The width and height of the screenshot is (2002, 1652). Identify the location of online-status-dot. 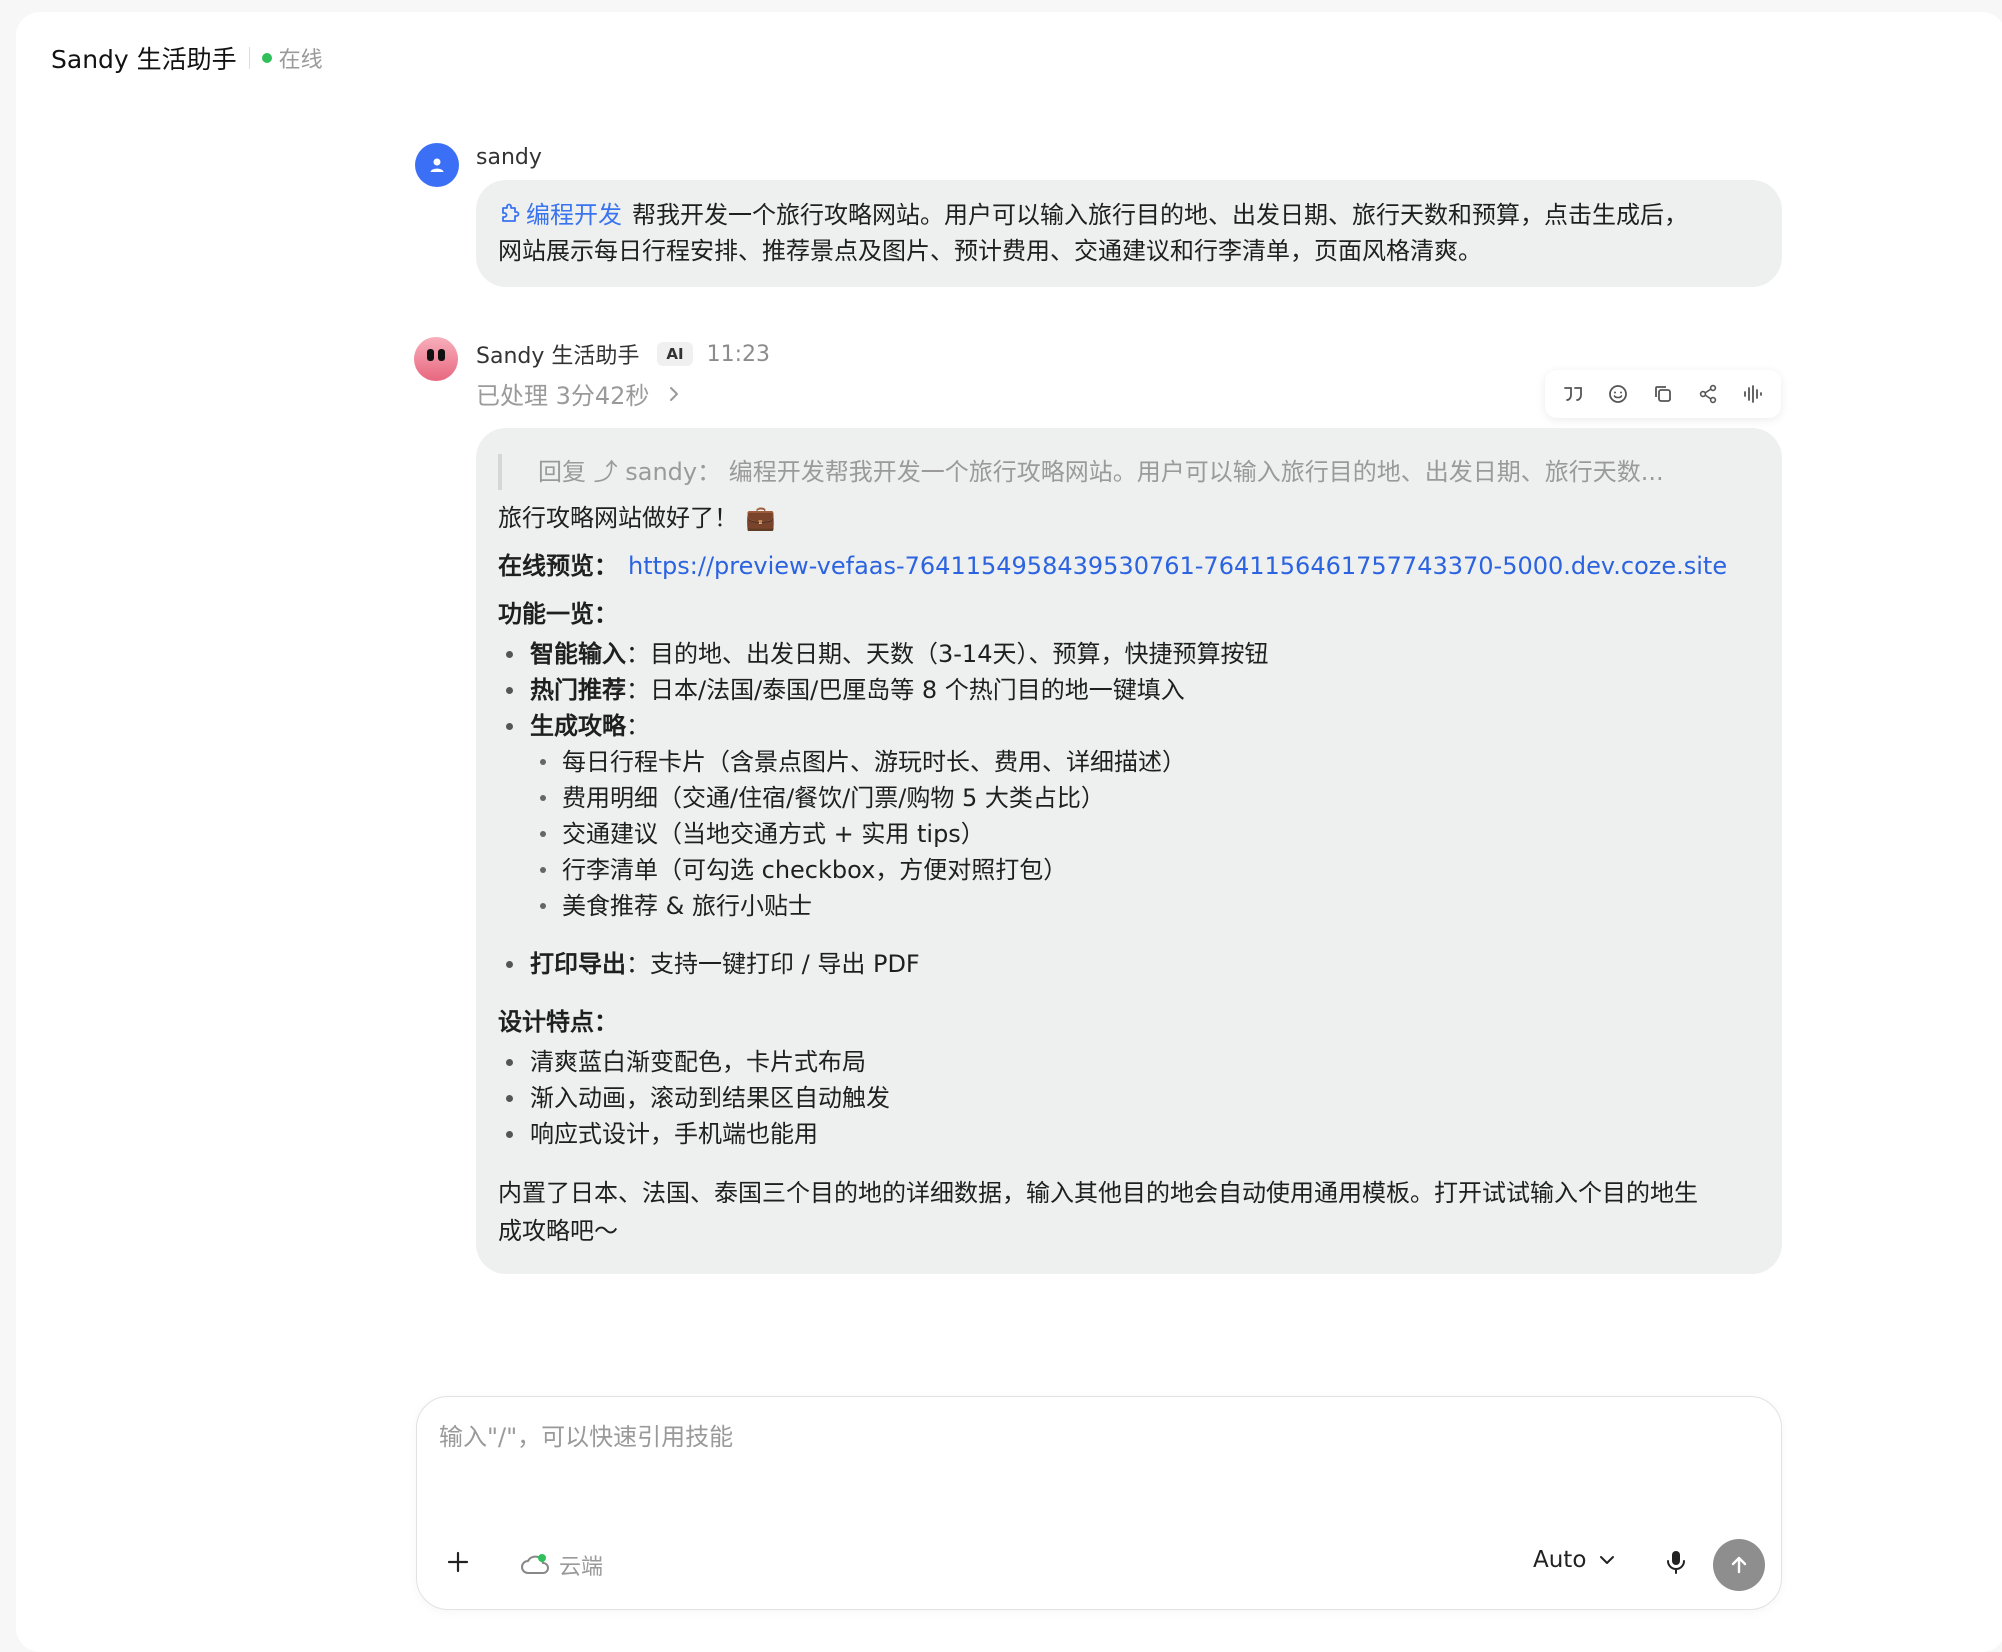
(266, 58).